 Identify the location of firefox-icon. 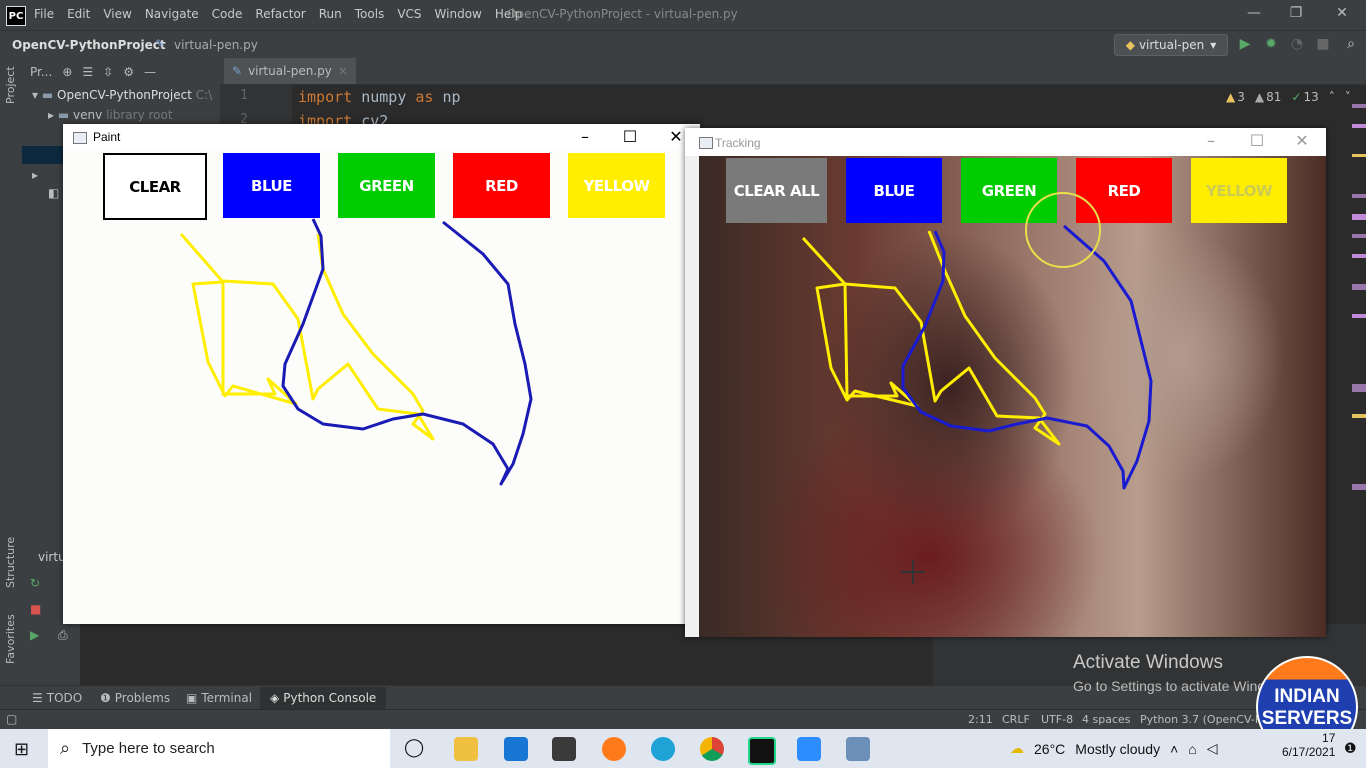
(614, 749).